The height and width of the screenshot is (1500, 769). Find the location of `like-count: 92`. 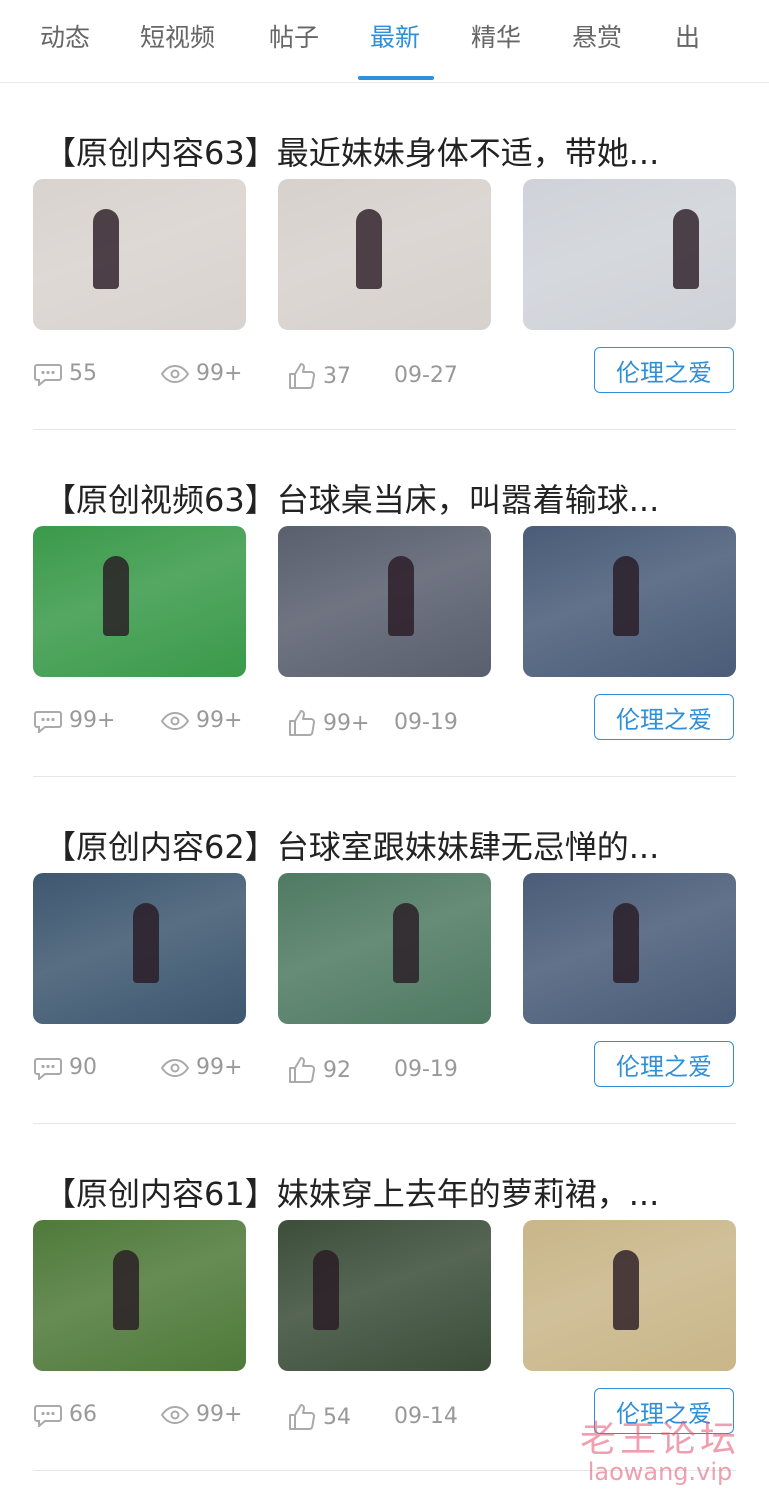

like-count: 92 is located at coordinates (319, 1070).